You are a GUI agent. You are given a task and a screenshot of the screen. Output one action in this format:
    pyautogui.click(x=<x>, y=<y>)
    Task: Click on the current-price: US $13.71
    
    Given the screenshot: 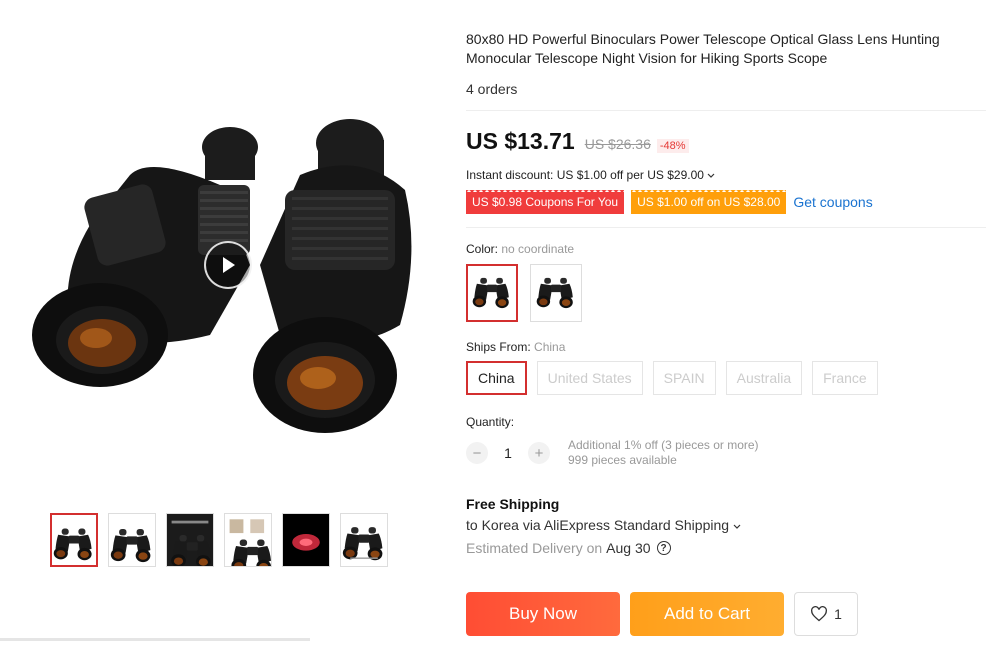 What is the action you would take?
    pyautogui.click(x=520, y=141)
    